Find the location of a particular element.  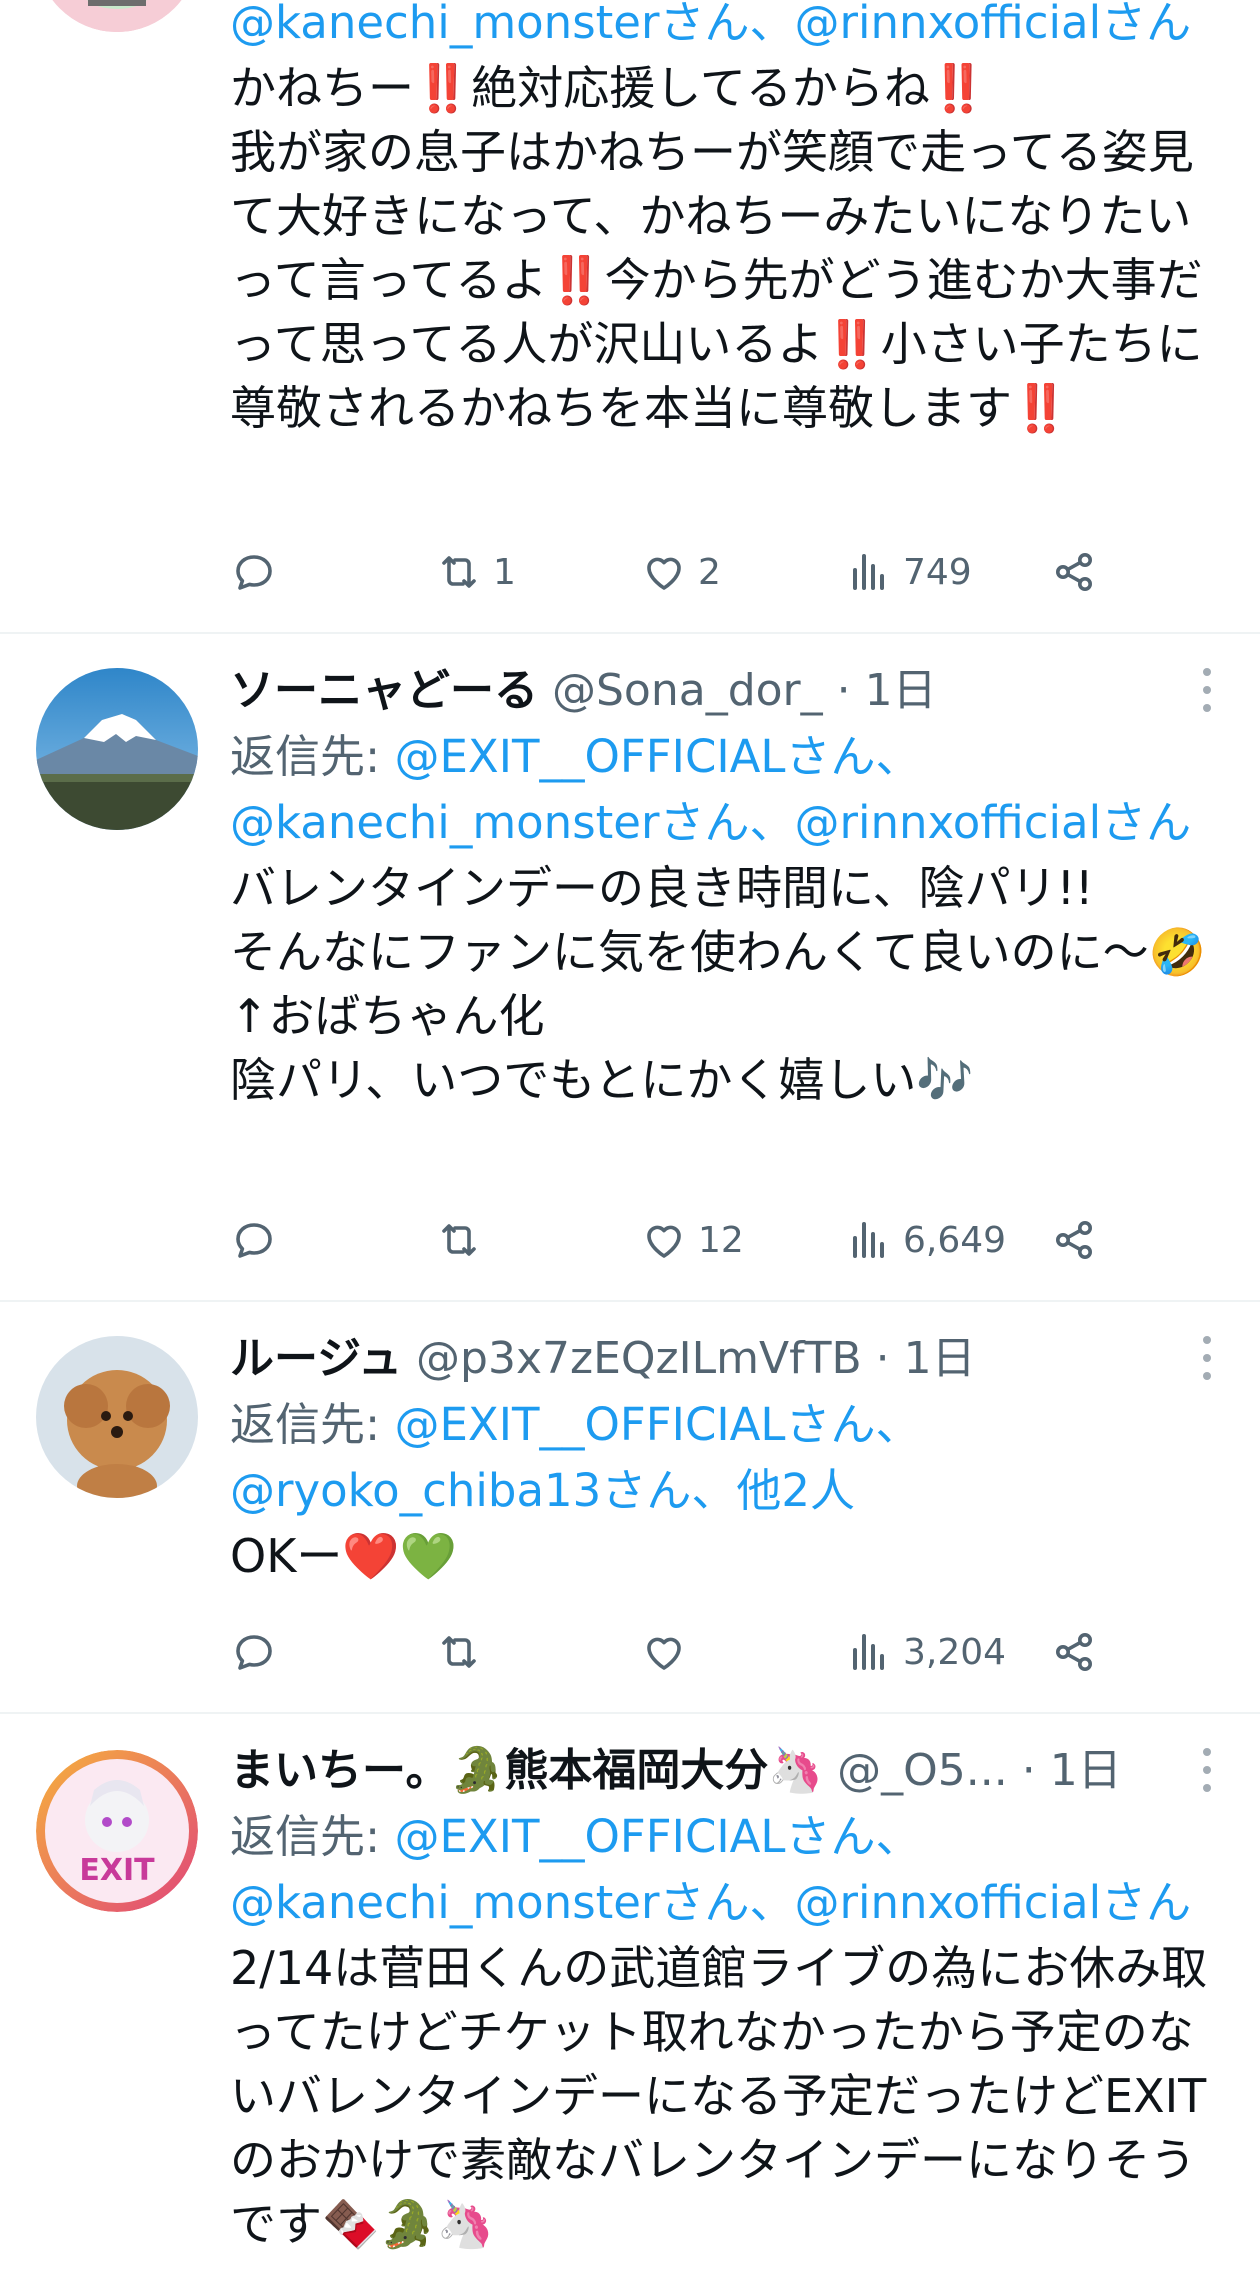

user-handle: @Sona_dor_ is located at coordinates (687, 690).